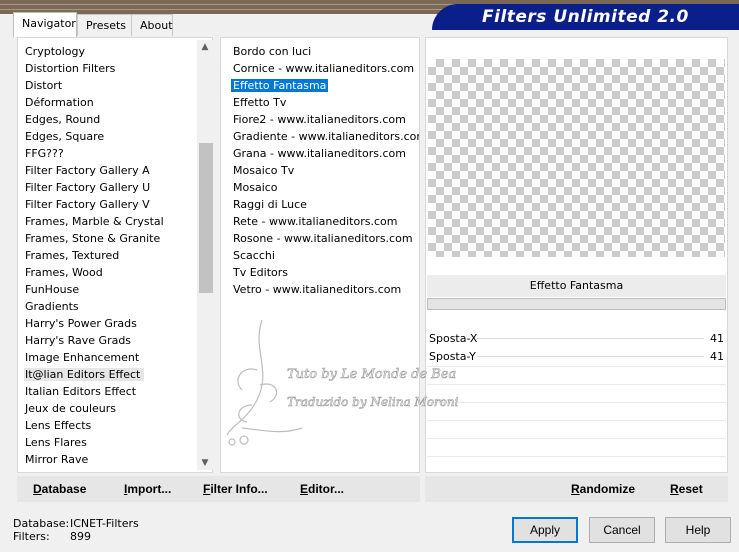 This screenshot has height=552, width=739. What do you see at coordinates (324, 68) in the screenshot?
I see `filter-label: Cornice - www.italianeditors.com` at bounding box center [324, 68].